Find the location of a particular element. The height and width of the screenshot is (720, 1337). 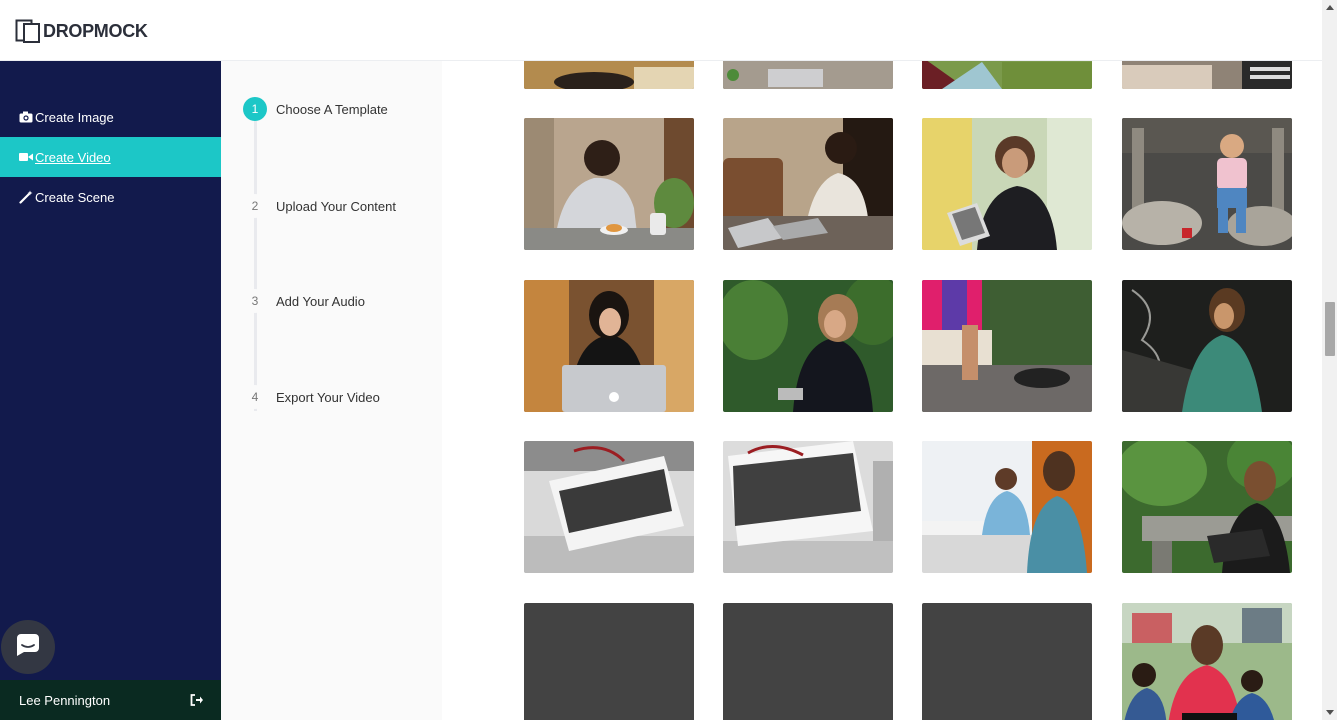

step-add-audio: 3 Add Your Audio is located at coordinates (304, 301).